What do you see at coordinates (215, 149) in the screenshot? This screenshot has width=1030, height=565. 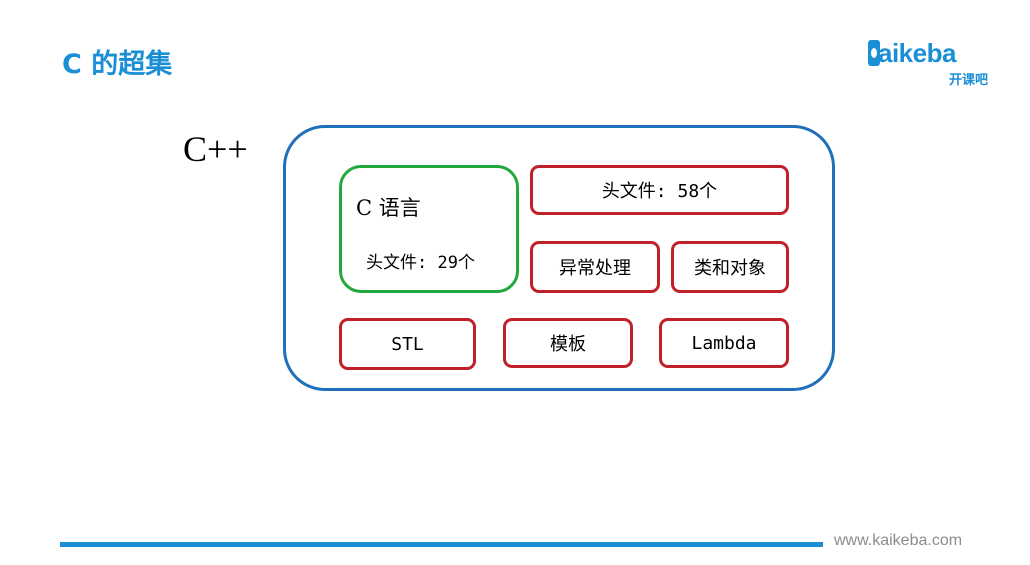 I see `cpp-label: C++` at bounding box center [215, 149].